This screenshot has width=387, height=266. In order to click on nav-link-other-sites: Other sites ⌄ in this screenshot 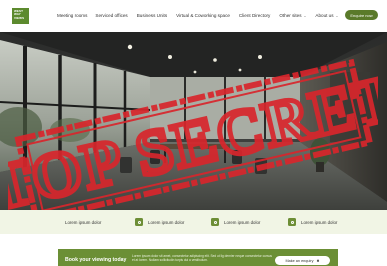, I will do `click(292, 15)`.